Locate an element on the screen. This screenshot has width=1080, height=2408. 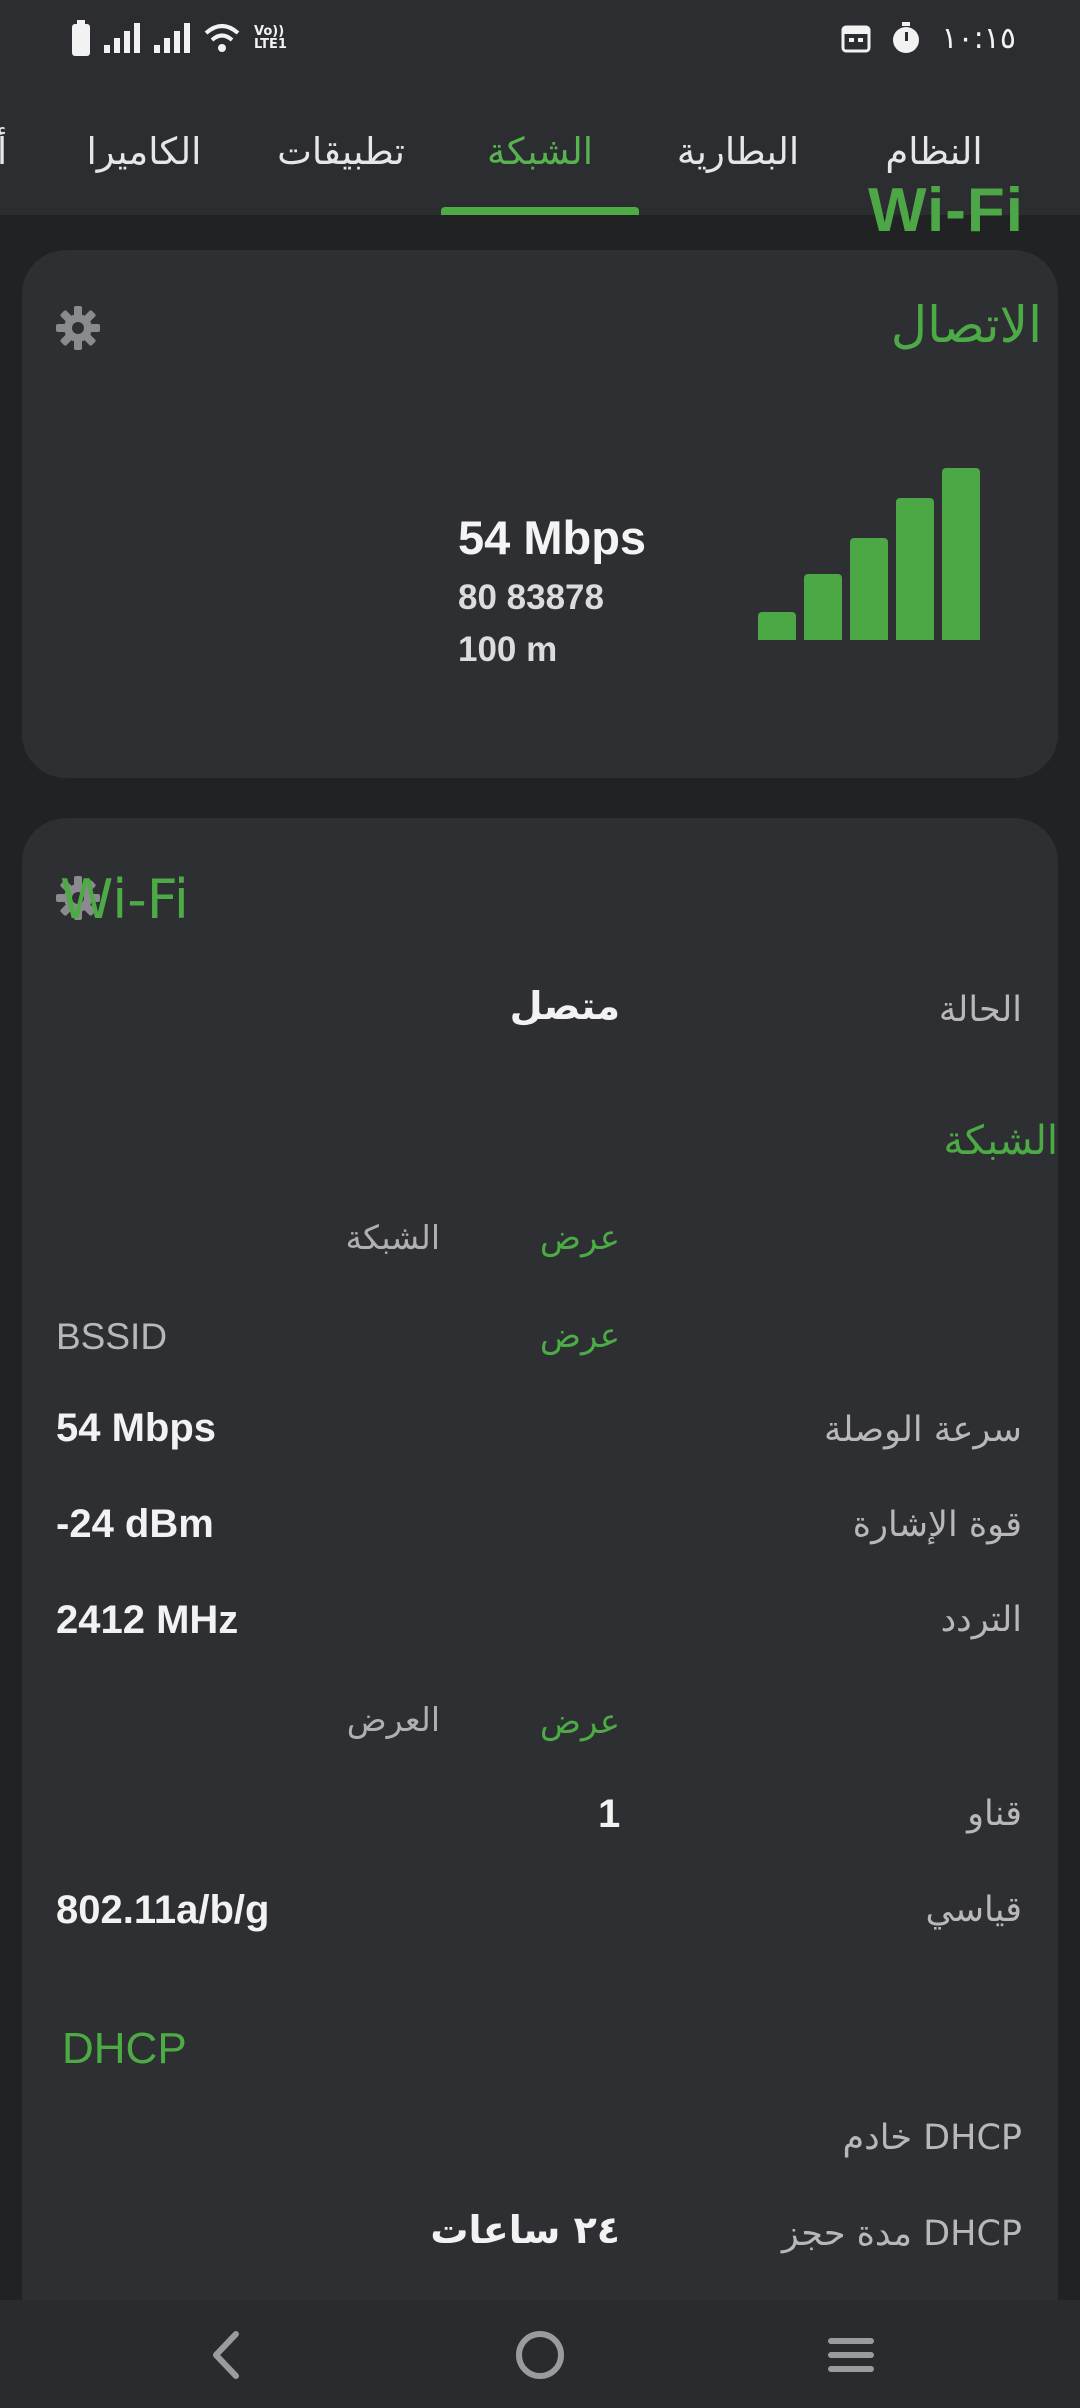
home-icon is located at coordinates (540, 2355).